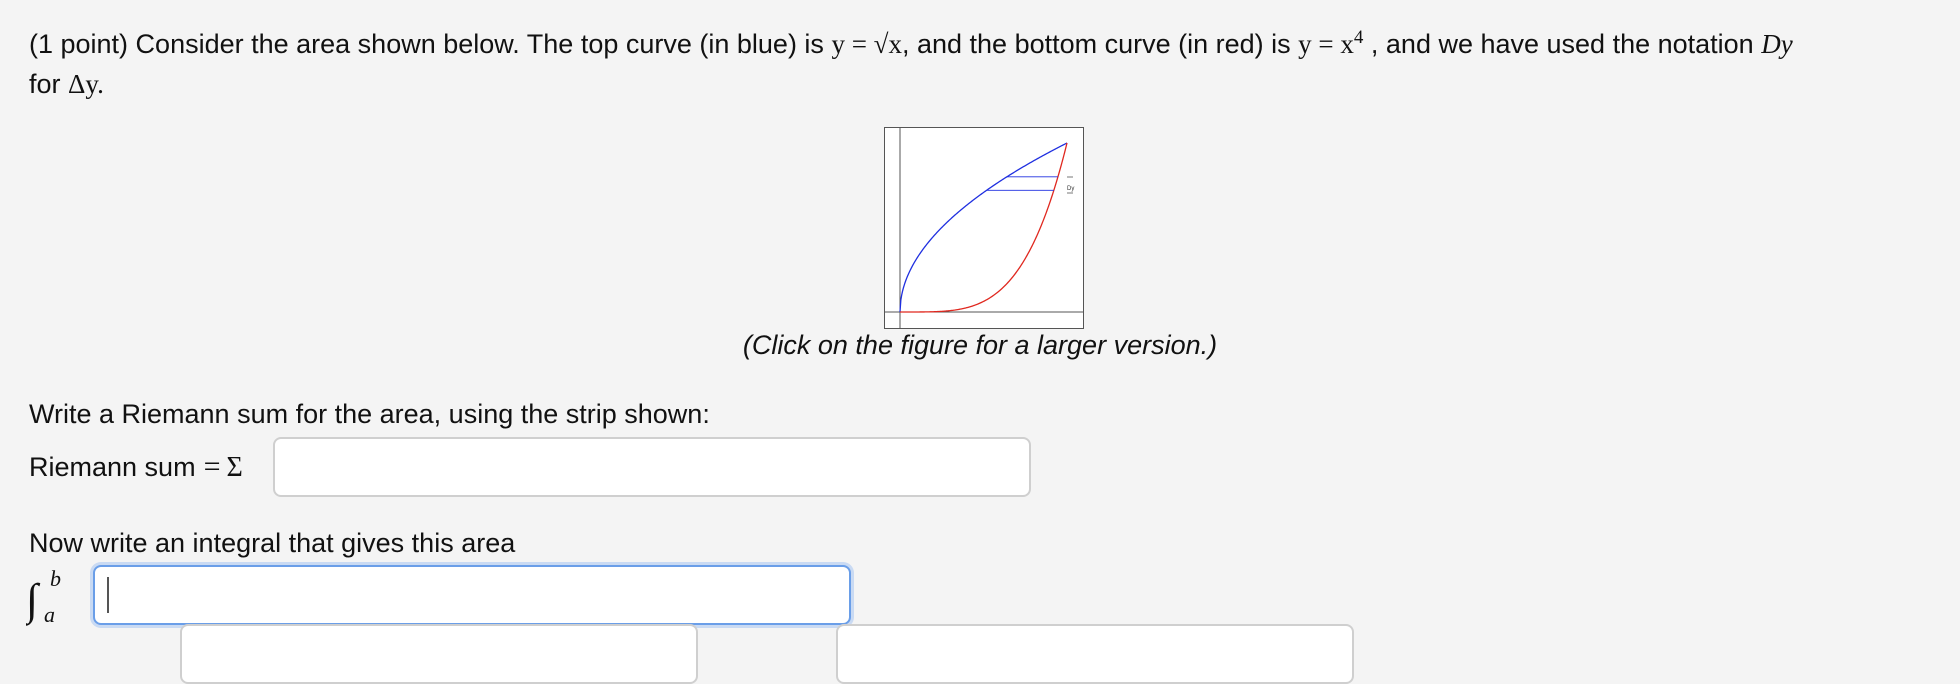 Image resolution: width=1960 pixels, height=684 pixels. I want to click on riemann-label-row: Riemann sum = Σ, so click(136, 467).